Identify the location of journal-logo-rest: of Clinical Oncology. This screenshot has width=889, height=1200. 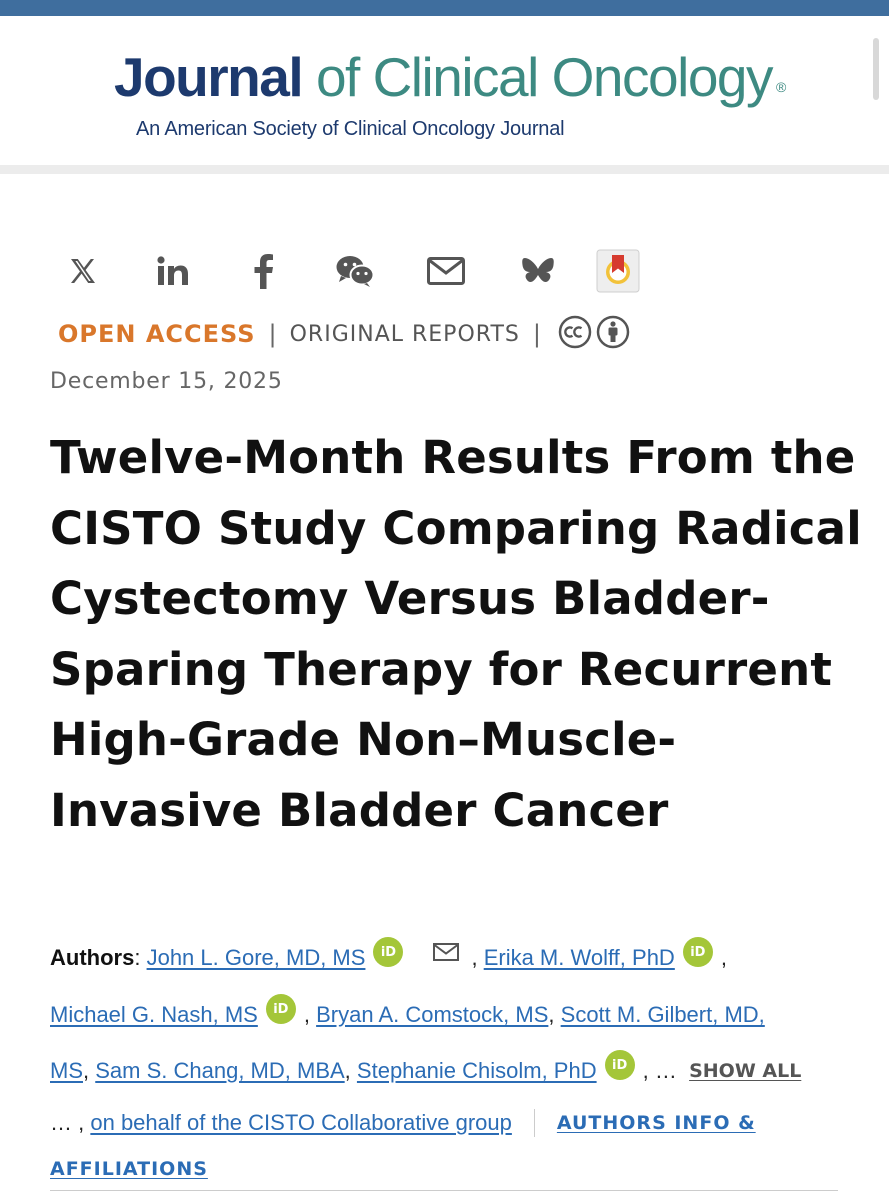
(544, 77).